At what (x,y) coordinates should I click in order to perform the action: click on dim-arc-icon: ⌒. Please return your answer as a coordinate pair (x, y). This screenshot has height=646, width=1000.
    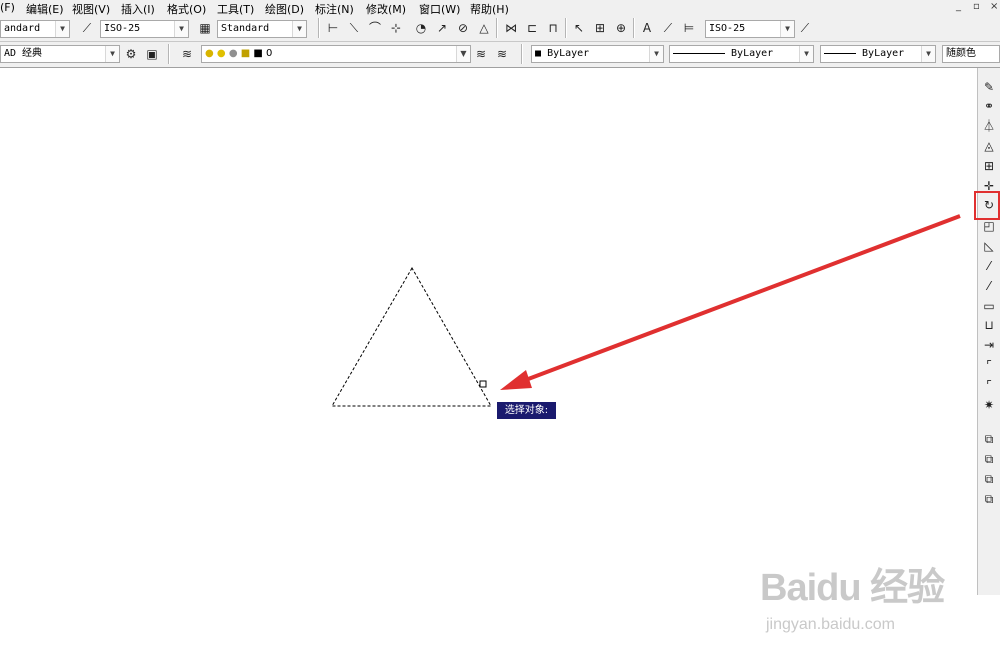
    Looking at the image, I should click on (375, 28).